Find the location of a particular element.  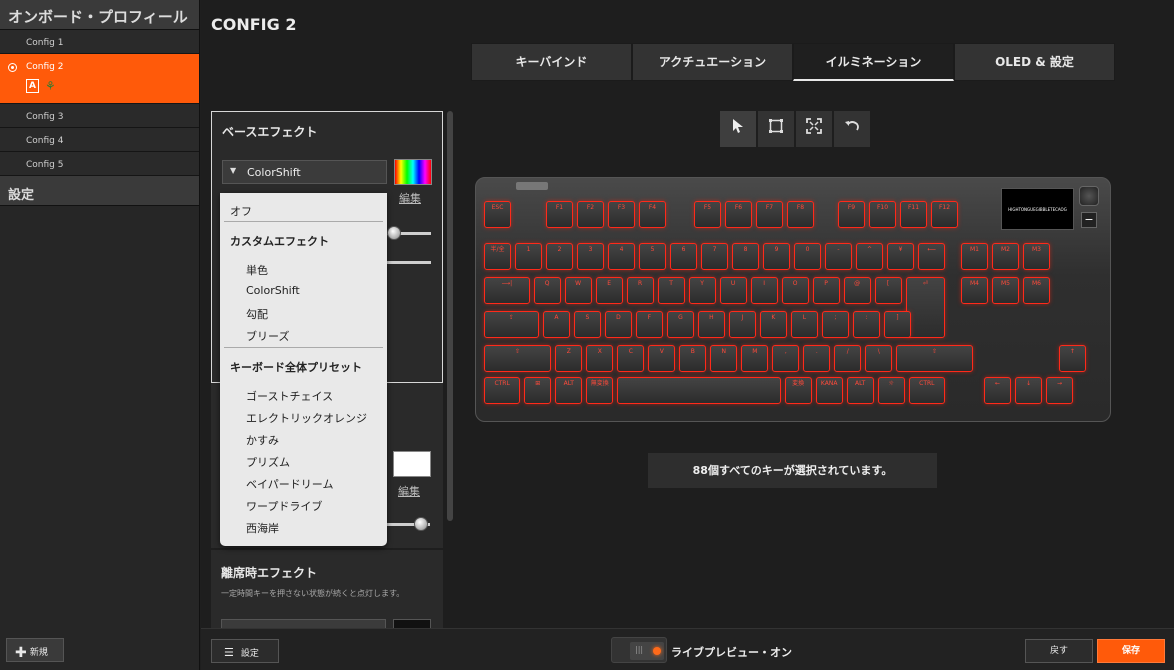

key: L is located at coordinates (804, 324).